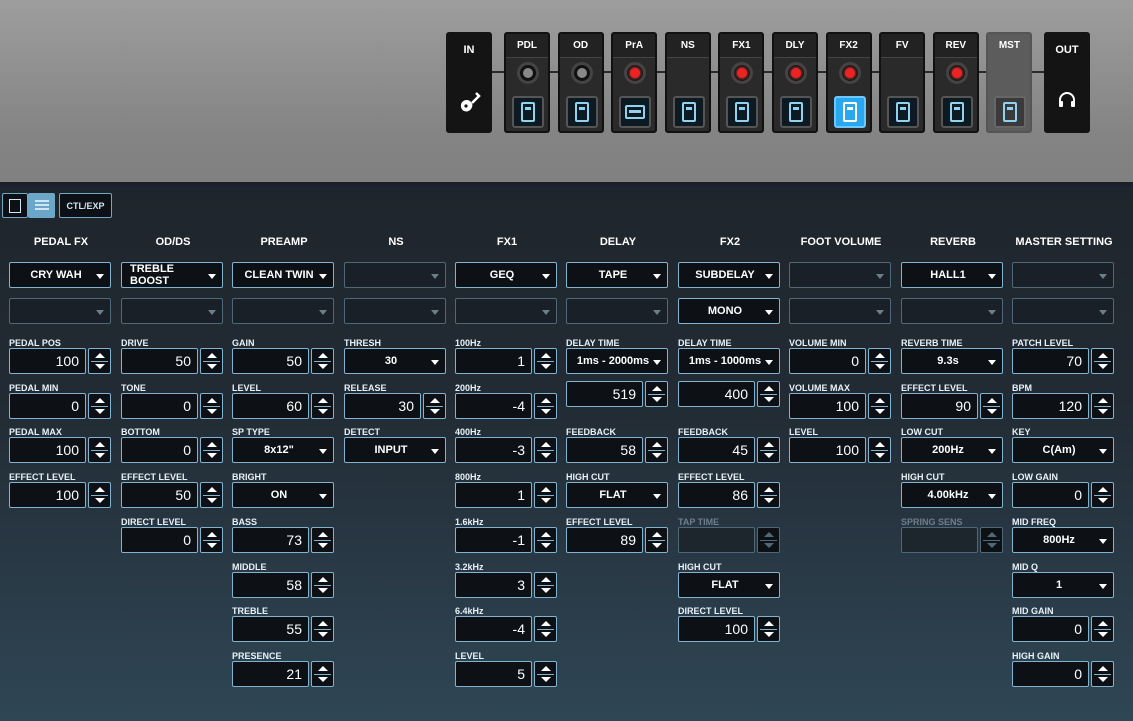 This screenshot has width=1133, height=721. I want to click on param-value-field: 5, so click(493, 673).